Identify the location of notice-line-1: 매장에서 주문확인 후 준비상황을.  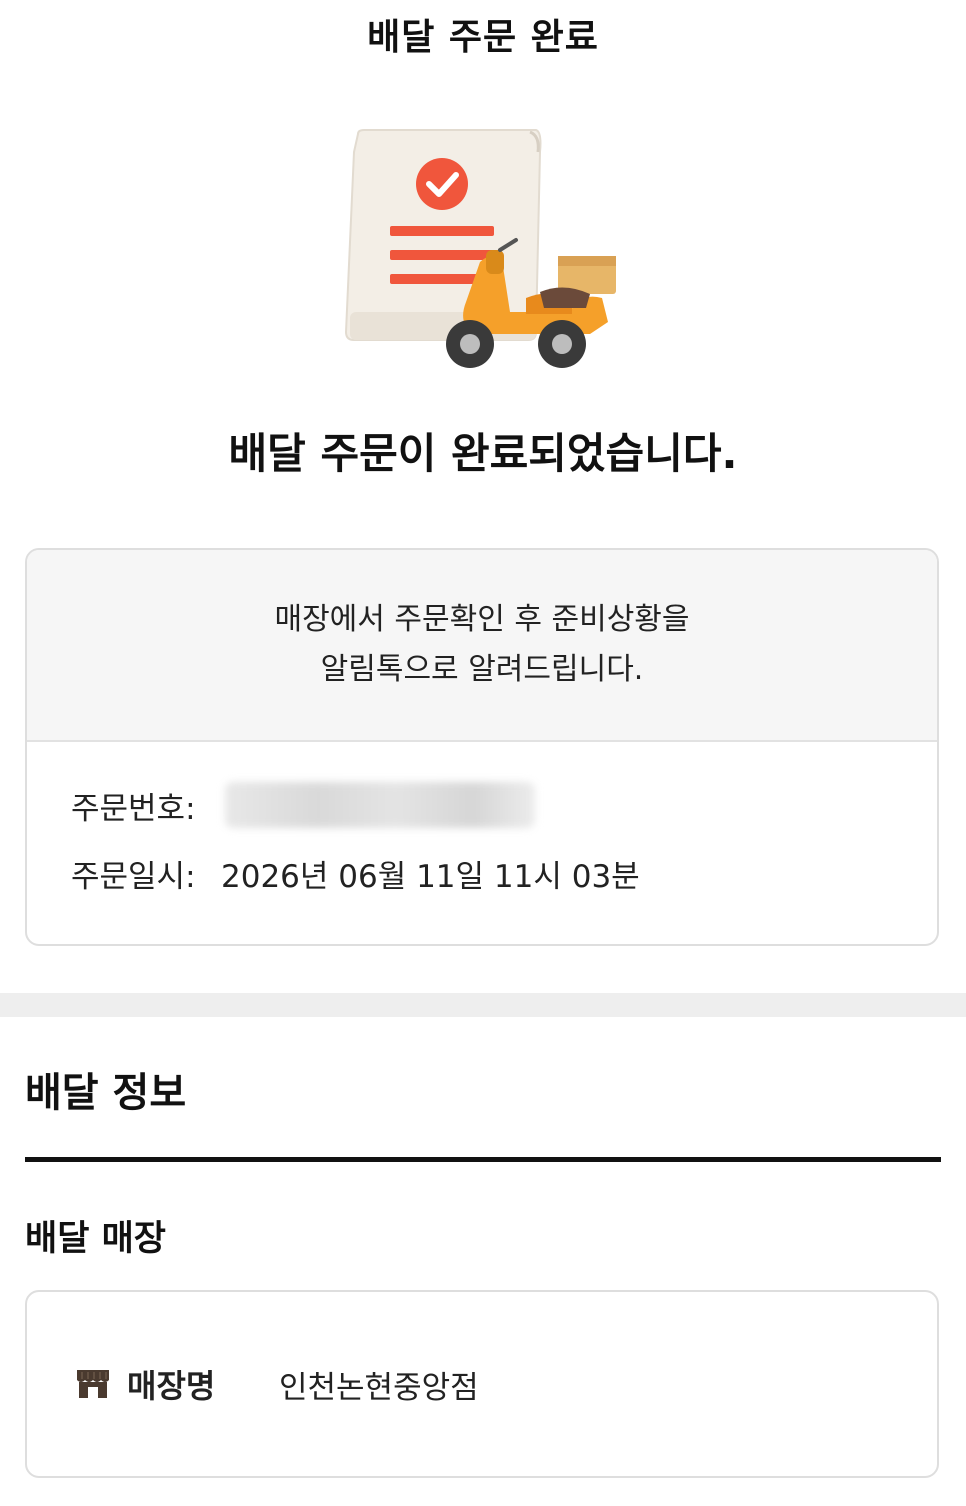
(482, 619).